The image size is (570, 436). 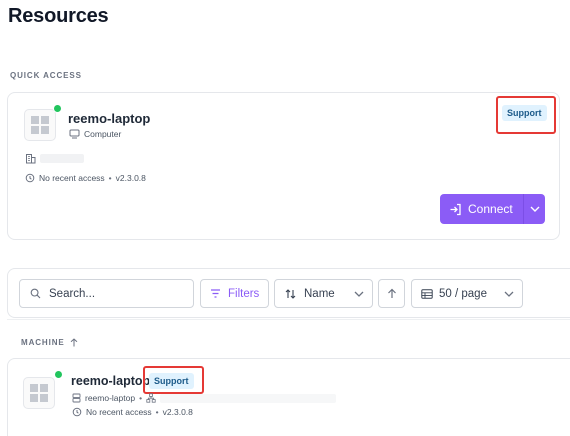 I want to click on computer-icon, so click(x=74, y=134).